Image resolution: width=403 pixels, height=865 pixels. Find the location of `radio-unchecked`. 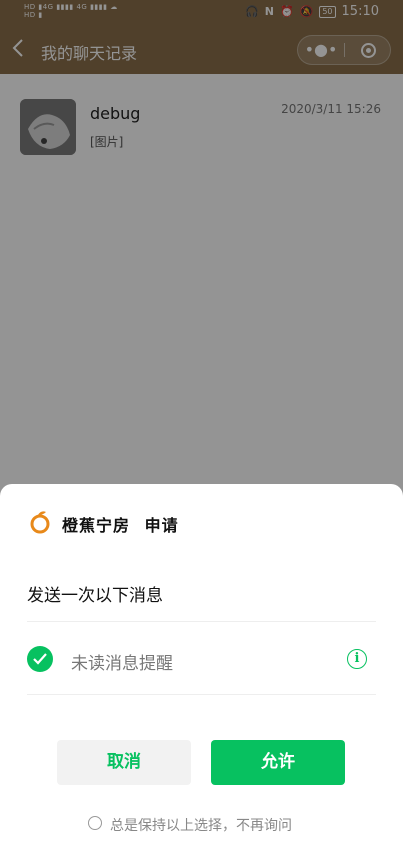

radio-unchecked is located at coordinates (95, 823).